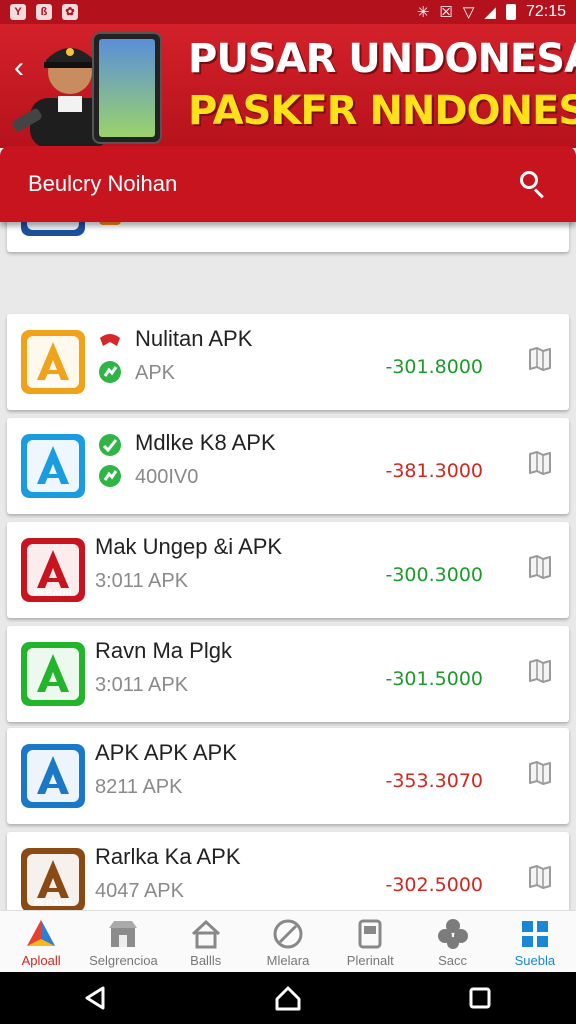 The width and height of the screenshot is (576, 1024). Describe the element at coordinates (70, 12) in the screenshot. I see `settings-notification-icon: ✿` at that location.